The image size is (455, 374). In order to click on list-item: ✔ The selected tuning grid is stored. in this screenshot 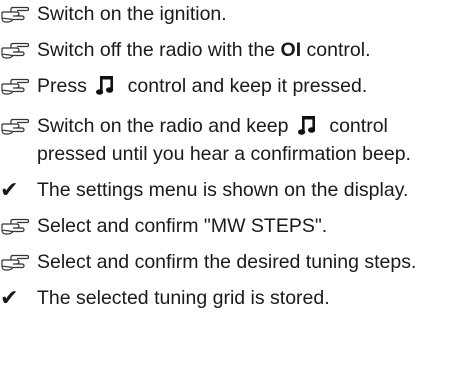, I will do `click(227, 298)`.